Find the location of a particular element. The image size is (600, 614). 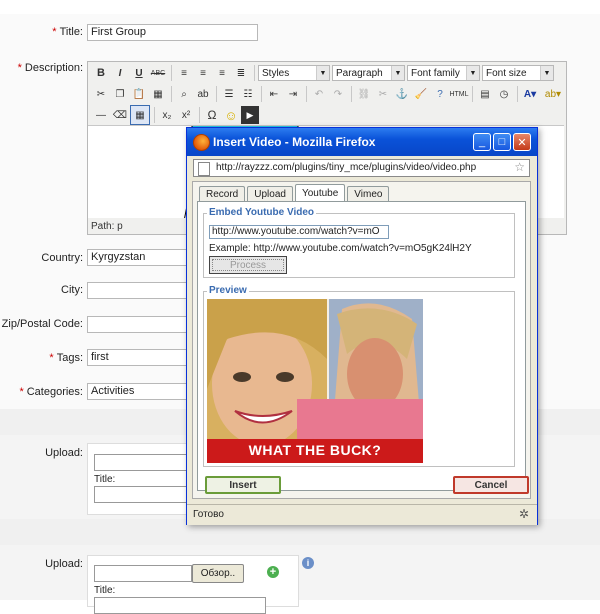

align-justify-icon: ≣ is located at coordinates (241, 73).